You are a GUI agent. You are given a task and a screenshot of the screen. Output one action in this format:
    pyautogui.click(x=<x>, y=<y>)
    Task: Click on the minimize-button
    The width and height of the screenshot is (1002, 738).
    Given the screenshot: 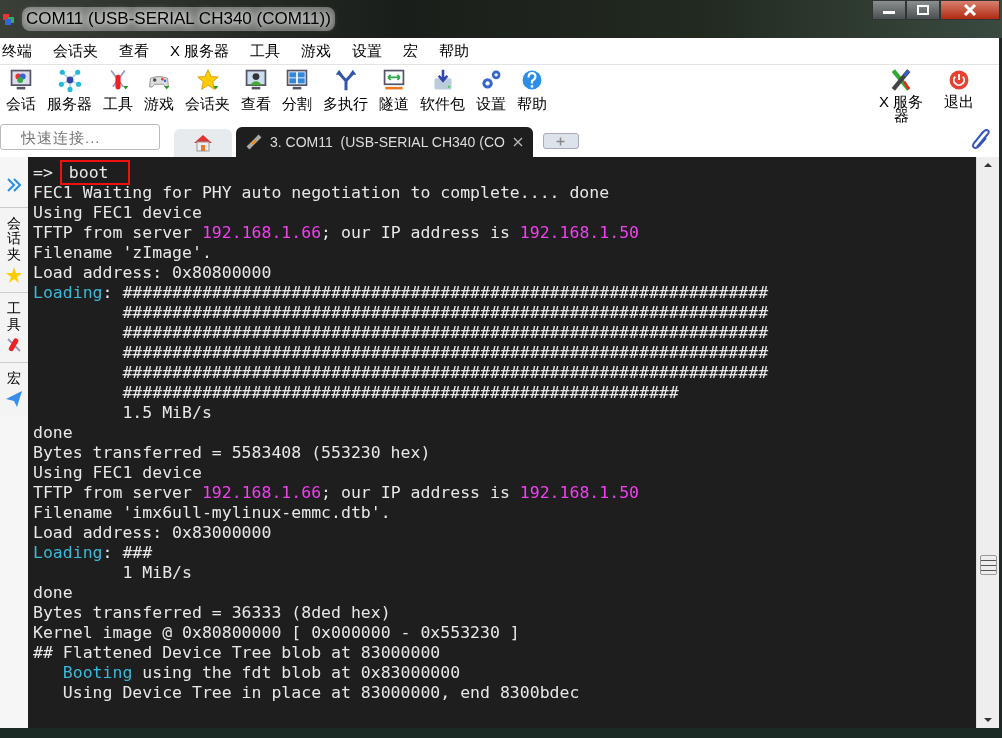 What is the action you would take?
    pyautogui.click(x=889, y=10)
    